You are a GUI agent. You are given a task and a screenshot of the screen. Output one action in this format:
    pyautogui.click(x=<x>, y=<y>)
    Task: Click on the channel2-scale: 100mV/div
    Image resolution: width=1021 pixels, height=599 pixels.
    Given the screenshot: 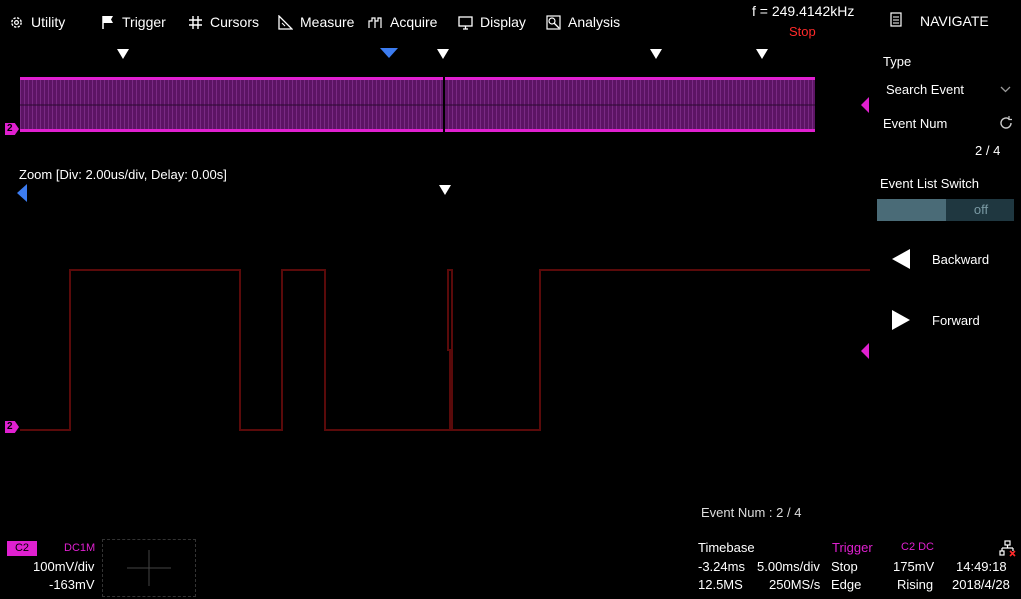 What is the action you would take?
    pyautogui.click(x=64, y=566)
    